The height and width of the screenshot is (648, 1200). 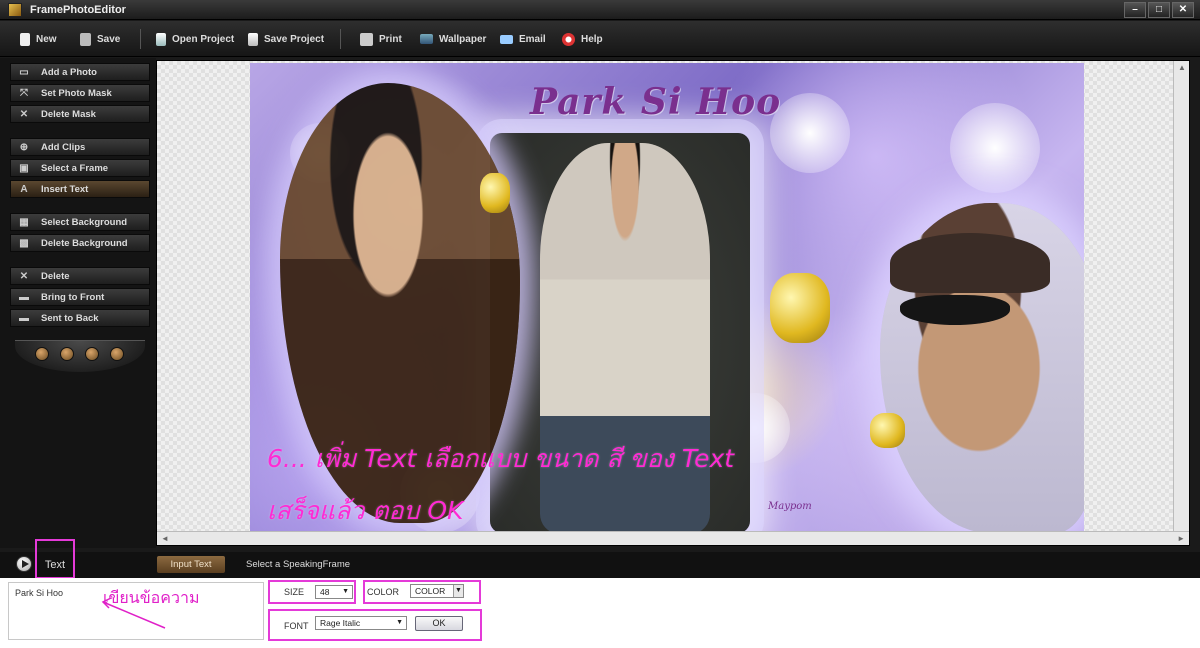 What do you see at coordinates (92, 354) in the screenshot?
I see `actual-size-icon` at bounding box center [92, 354].